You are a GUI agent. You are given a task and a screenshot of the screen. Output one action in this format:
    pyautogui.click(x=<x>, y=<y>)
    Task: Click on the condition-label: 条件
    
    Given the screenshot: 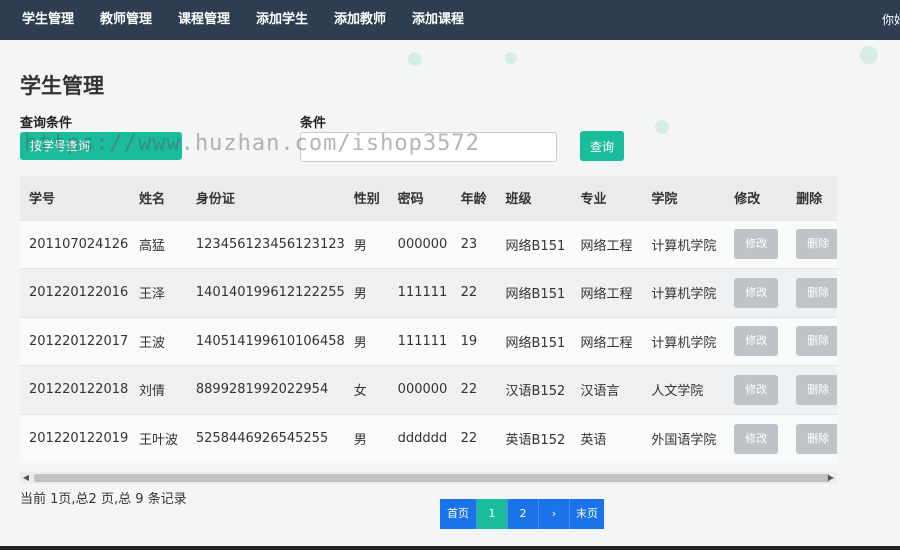 What is the action you would take?
    pyautogui.click(x=313, y=123)
    